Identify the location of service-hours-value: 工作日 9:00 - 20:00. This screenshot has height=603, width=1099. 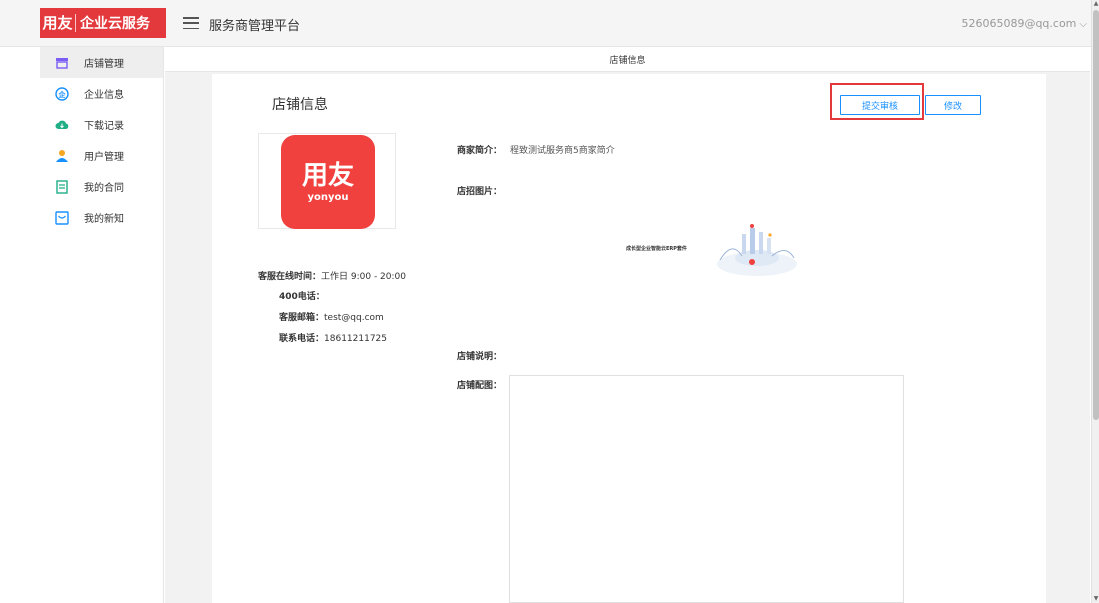
(363, 277).